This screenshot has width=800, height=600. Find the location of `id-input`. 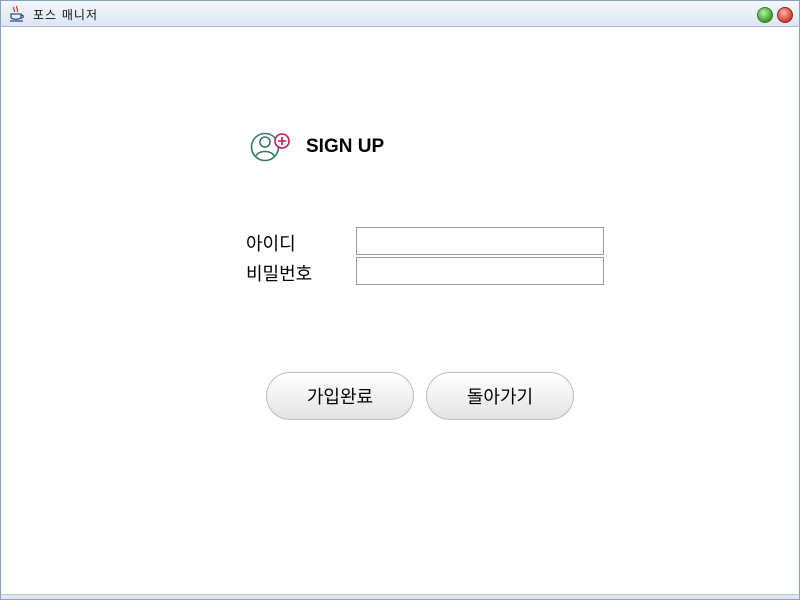

id-input is located at coordinates (480, 241).